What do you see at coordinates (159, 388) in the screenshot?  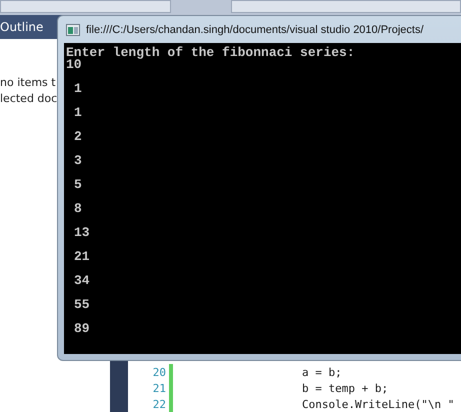 I see `line-number: 21` at bounding box center [159, 388].